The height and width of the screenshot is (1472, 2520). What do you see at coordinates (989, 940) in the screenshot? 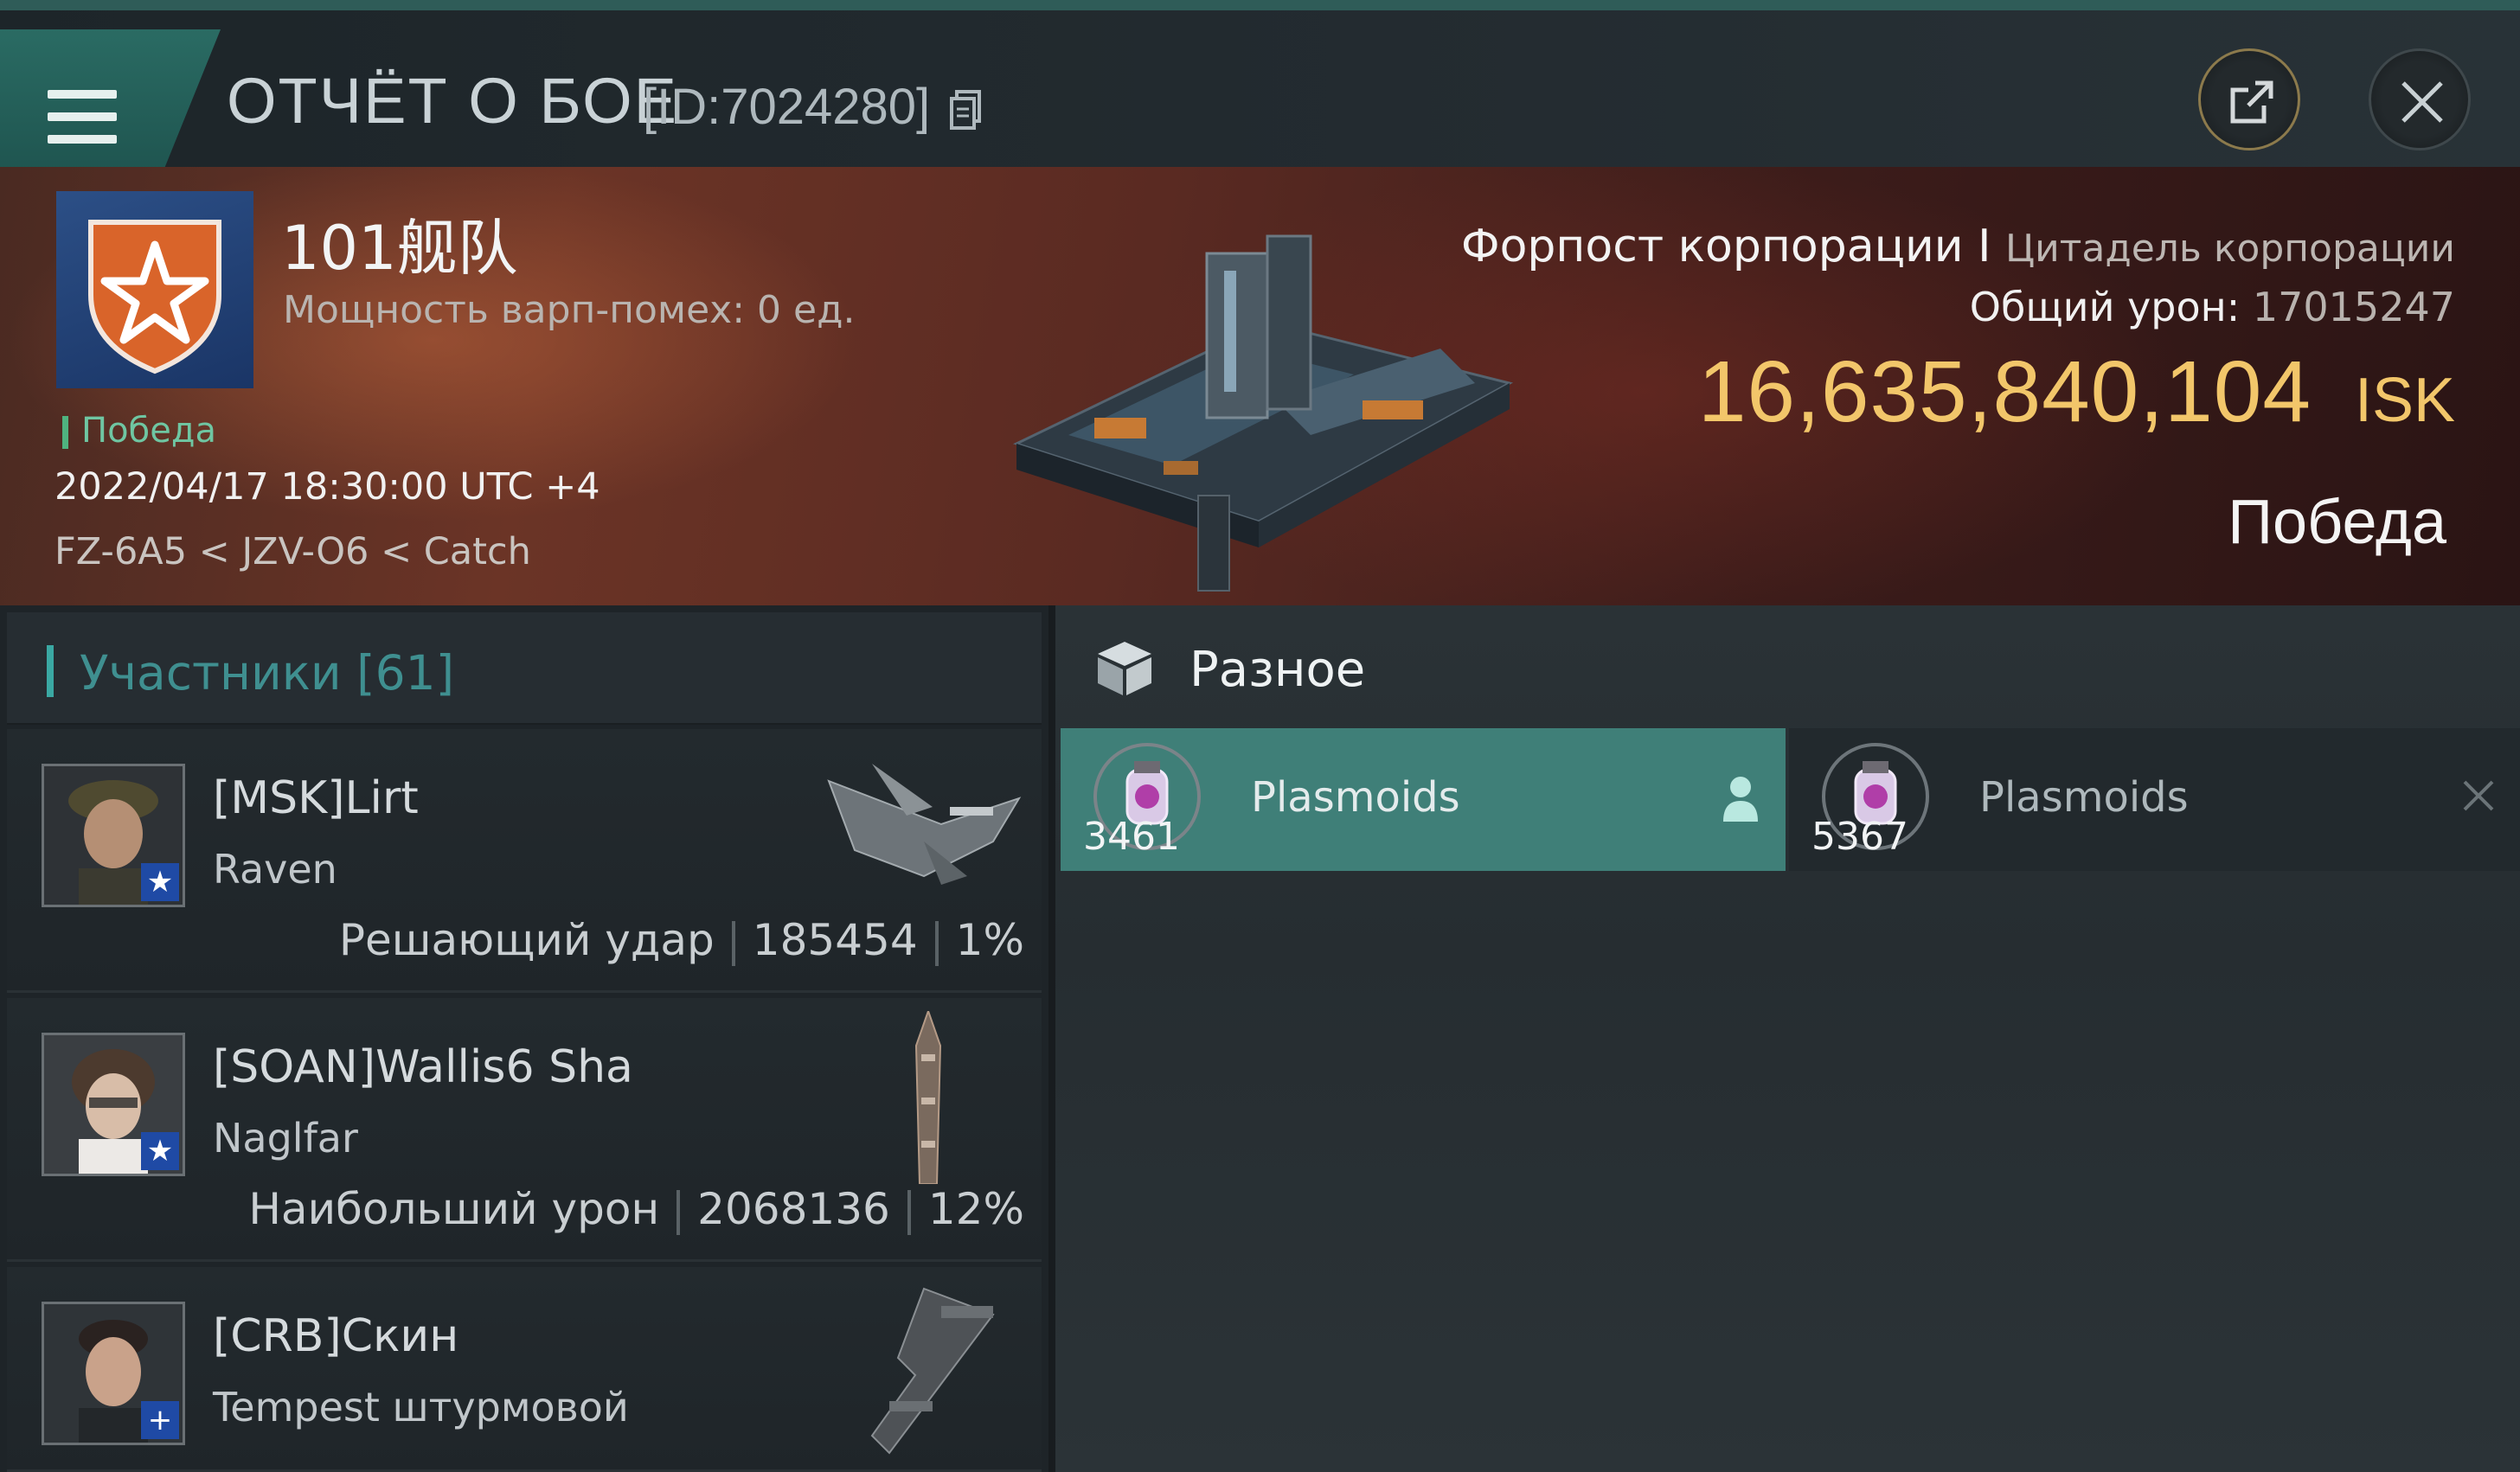
I see `participant-percent: 1%` at bounding box center [989, 940].